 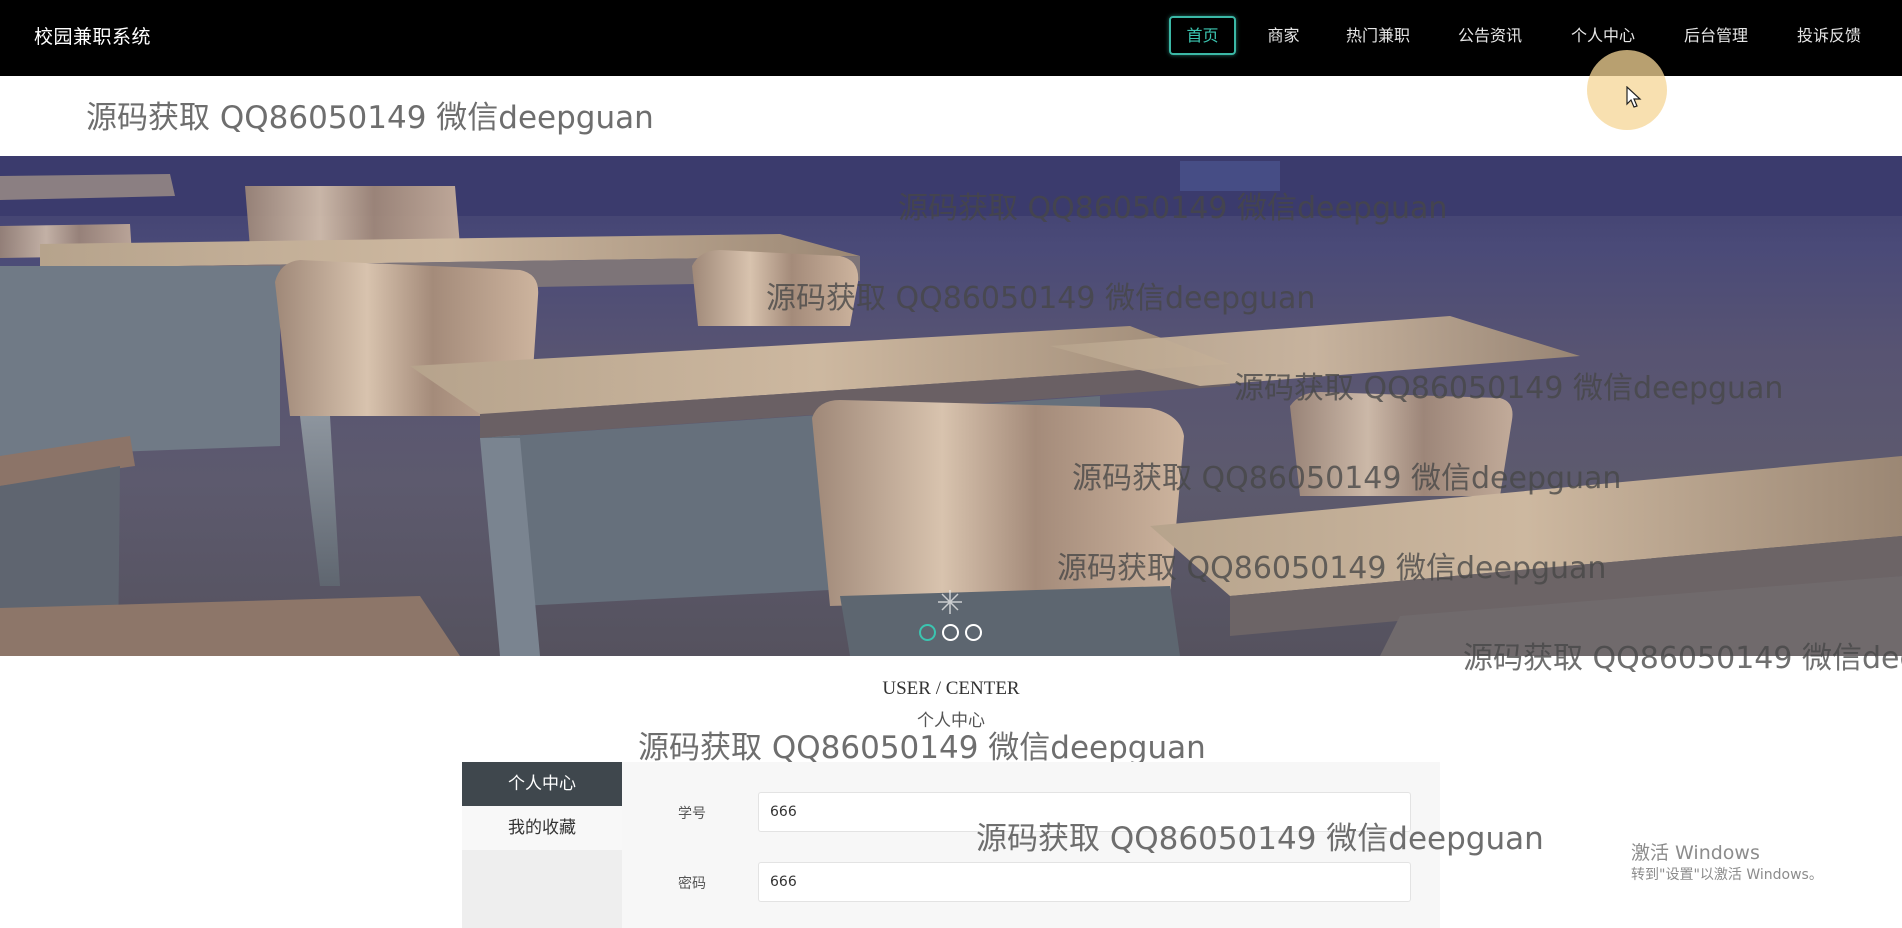 What do you see at coordinates (92, 35) in the screenshot?
I see `site-brand: 校园兼职系统` at bounding box center [92, 35].